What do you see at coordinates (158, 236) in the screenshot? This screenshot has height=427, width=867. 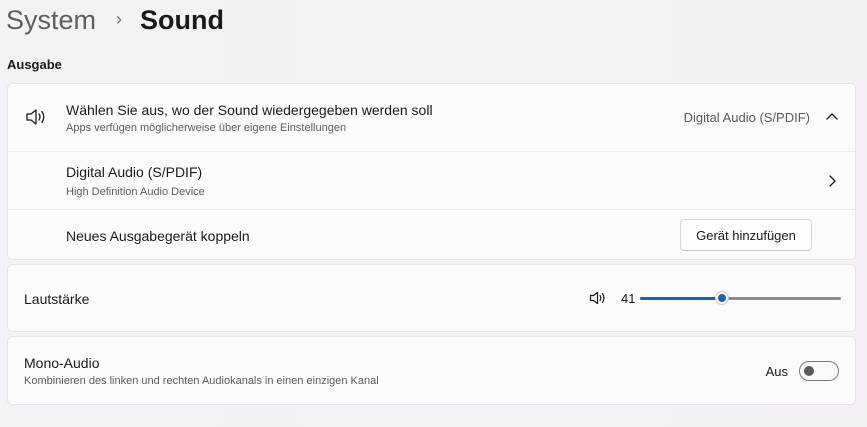 I see `pair-device-title: Neues Ausgabegerät koppeln` at bounding box center [158, 236].